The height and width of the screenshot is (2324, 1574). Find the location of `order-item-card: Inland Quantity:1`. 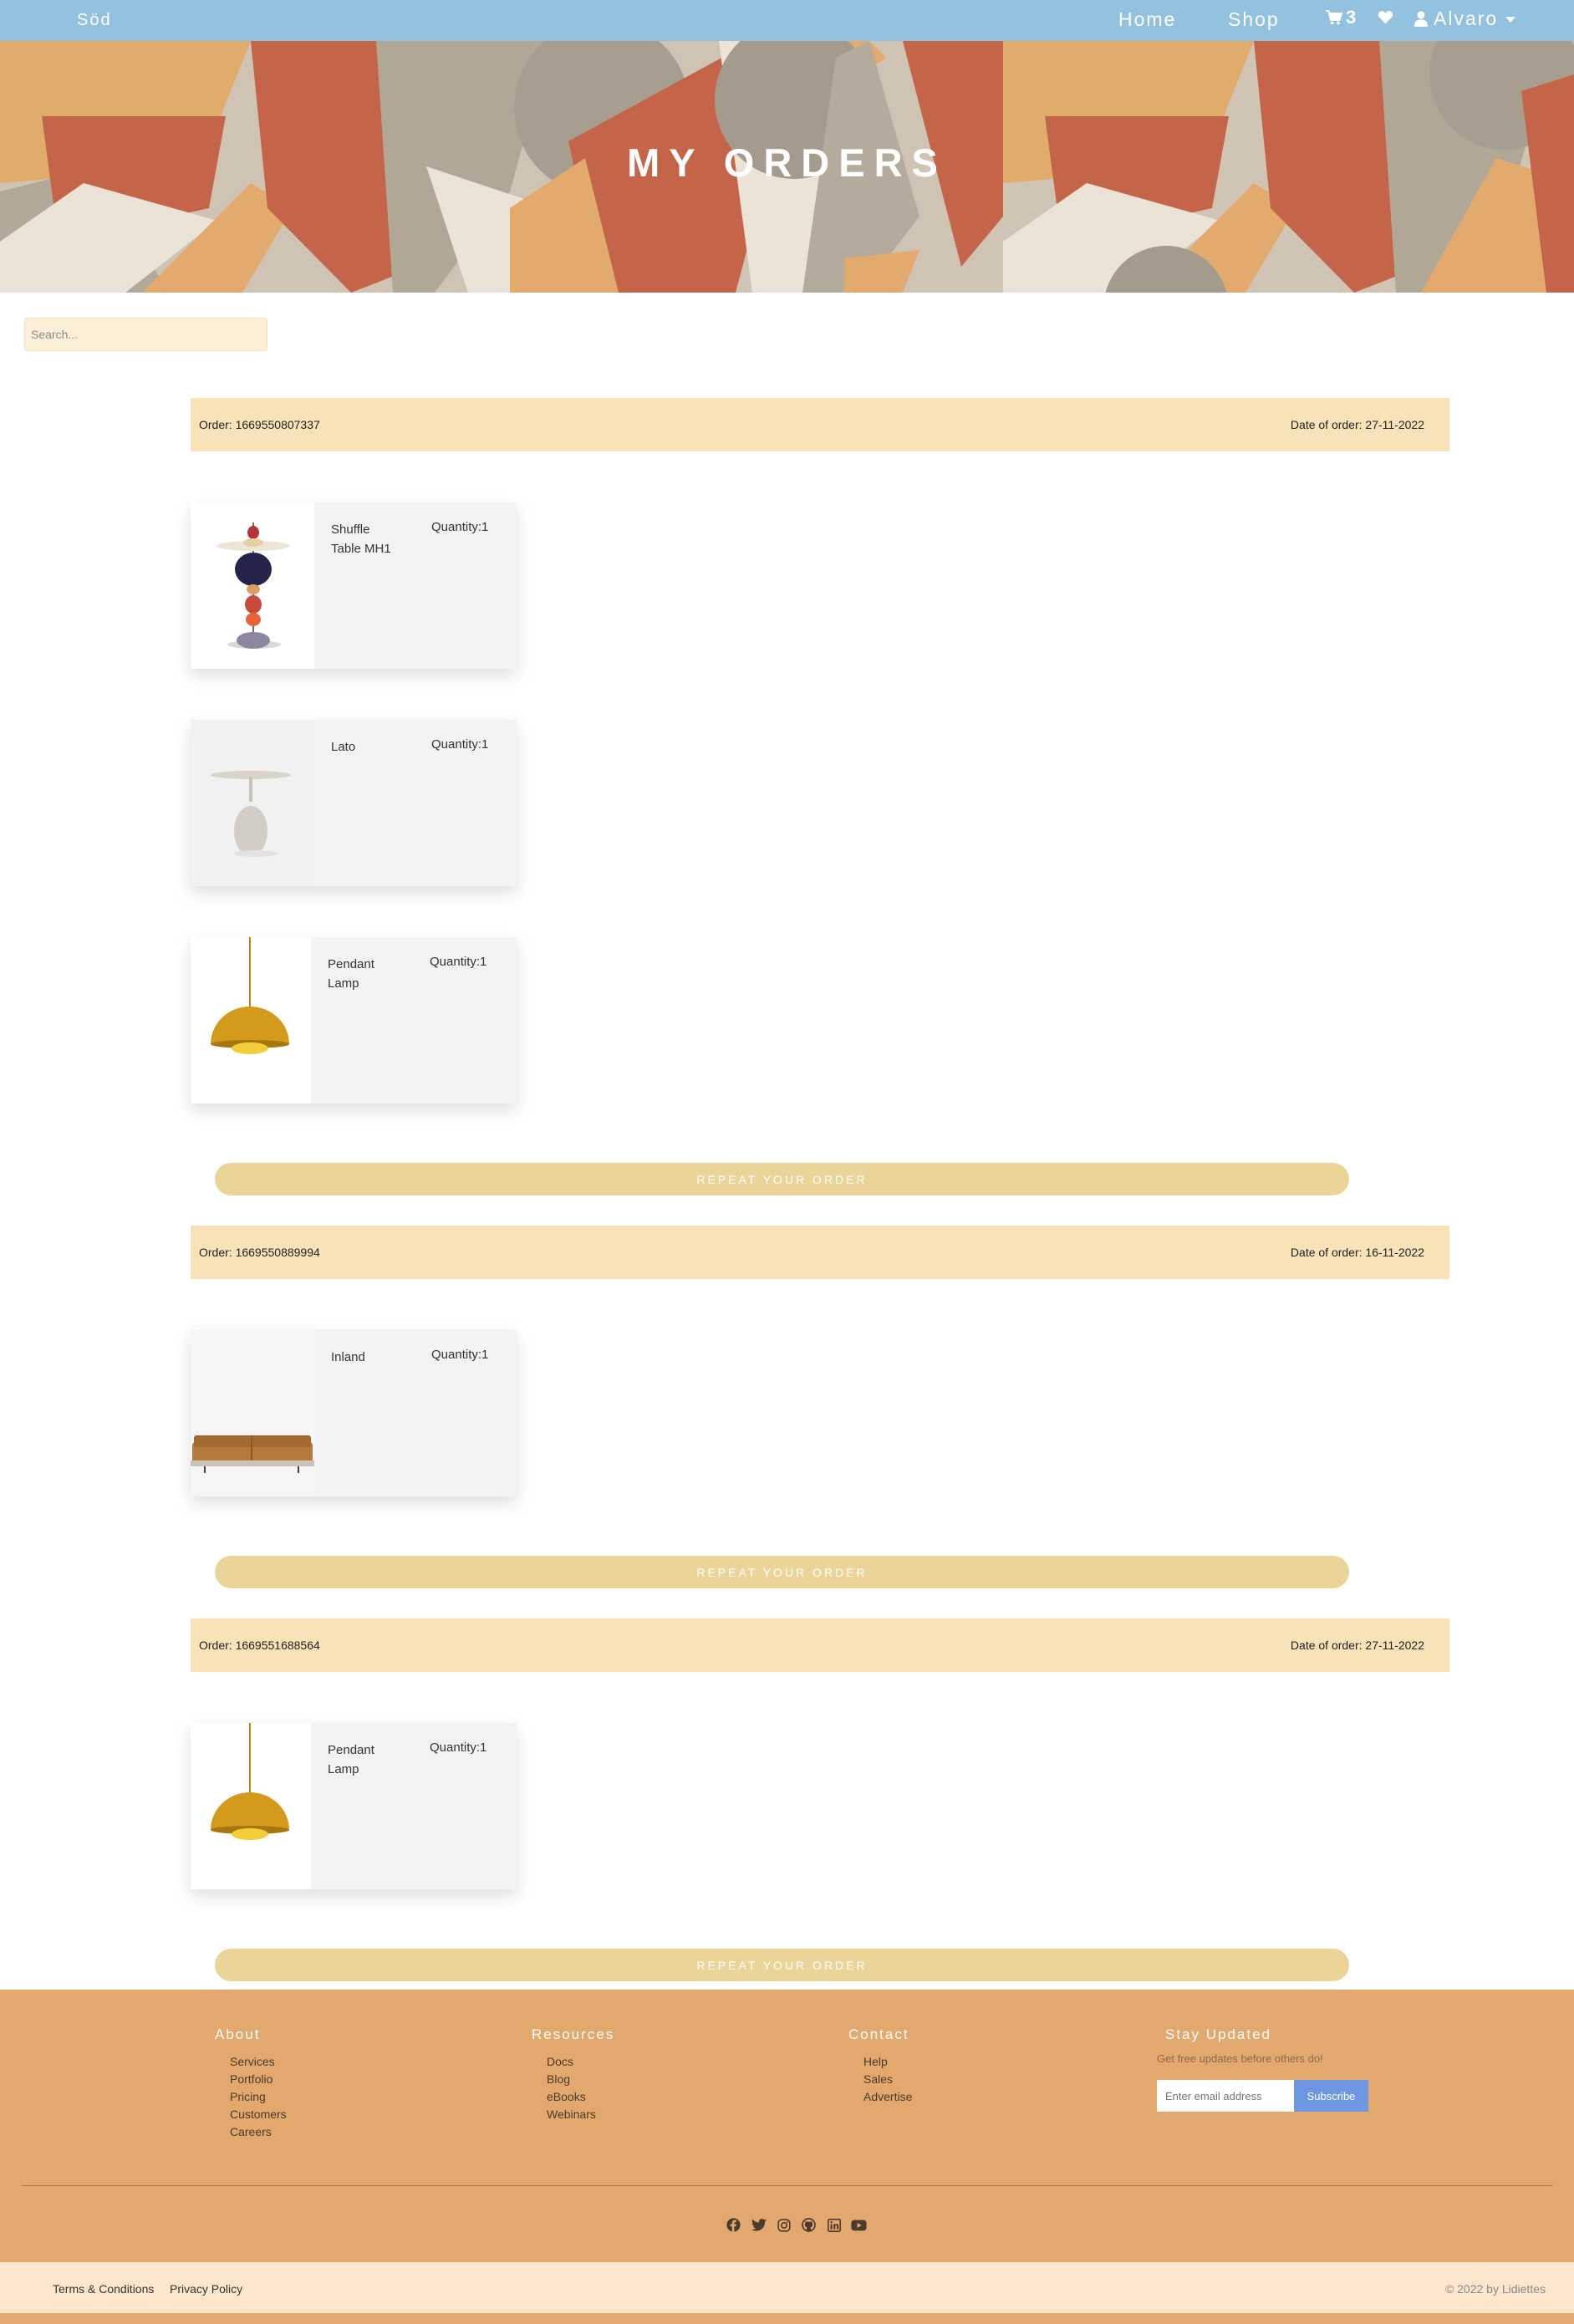

order-item-card: Inland Quantity:1 is located at coordinates (354, 1413).